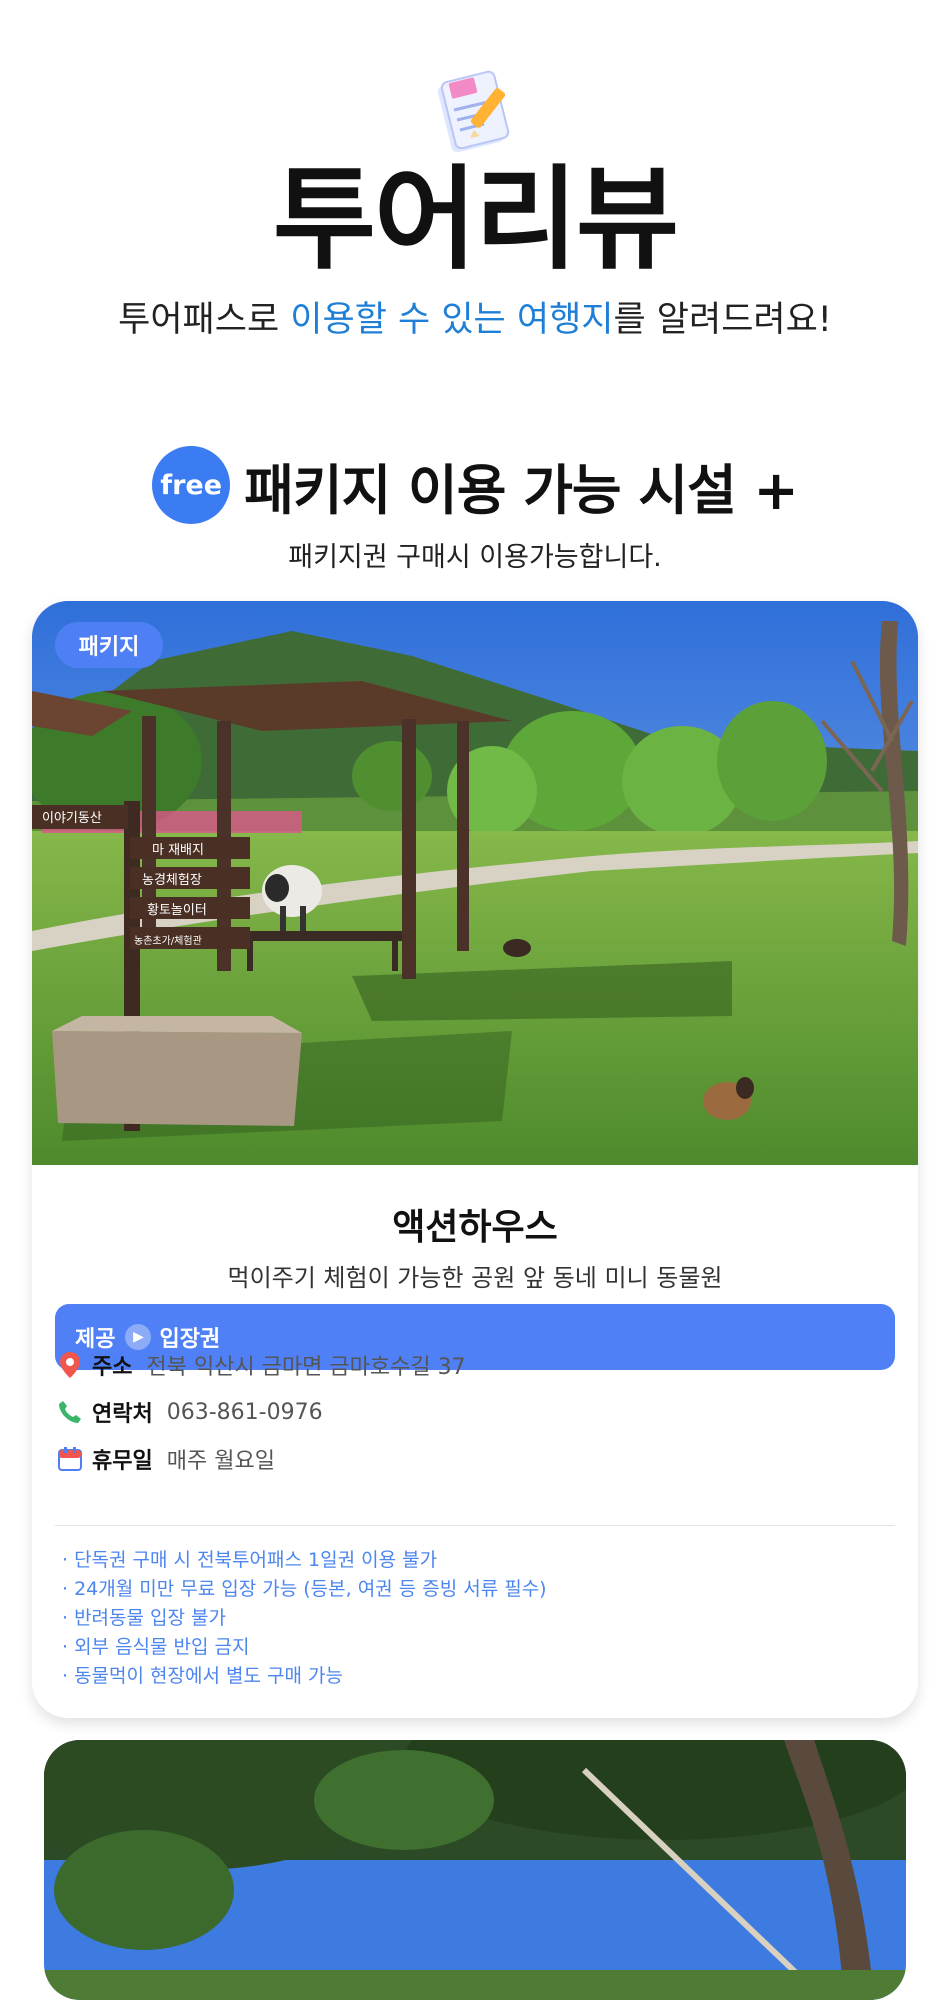  What do you see at coordinates (70, 1459) in the screenshot?
I see `calendar-icon` at bounding box center [70, 1459].